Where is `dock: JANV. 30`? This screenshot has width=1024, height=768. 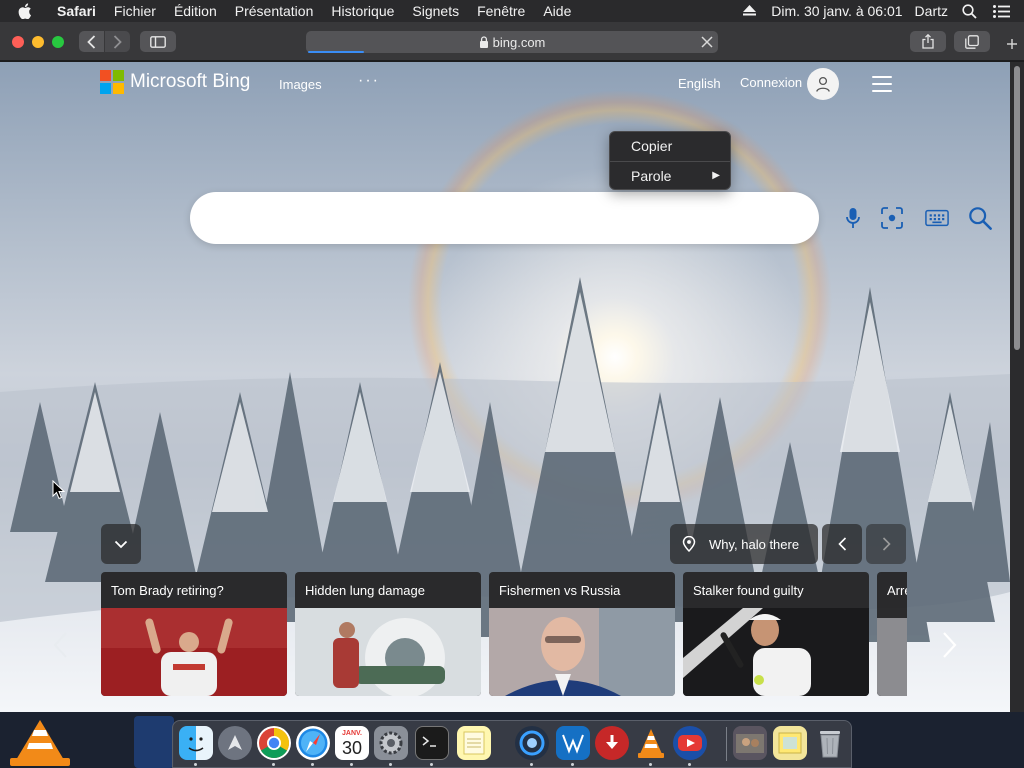 dock: JANV. 30 is located at coordinates (512, 744).